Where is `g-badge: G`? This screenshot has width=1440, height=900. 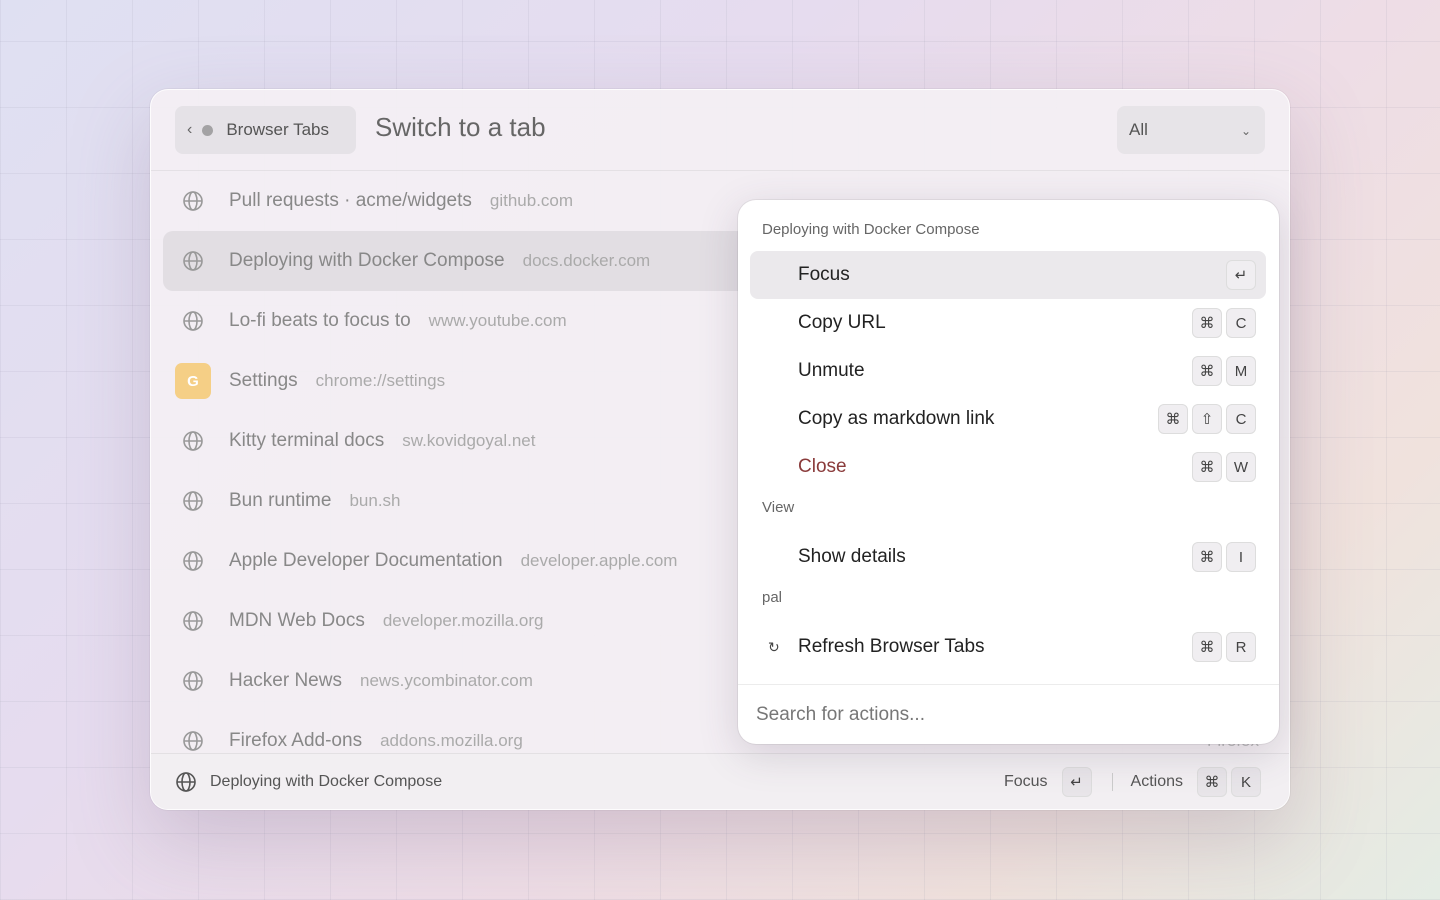
g-badge: G is located at coordinates (193, 381).